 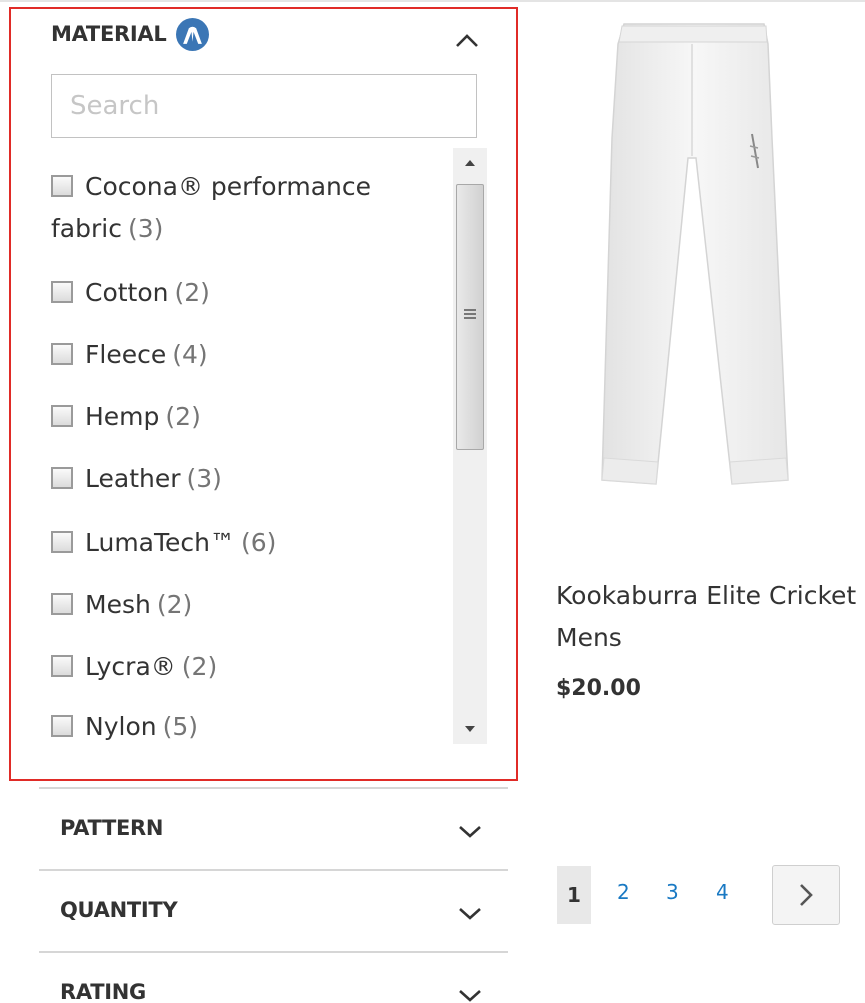 I want to click on product-name-line: Kookaburra Elite Cricket, so click(x=706, y=595).